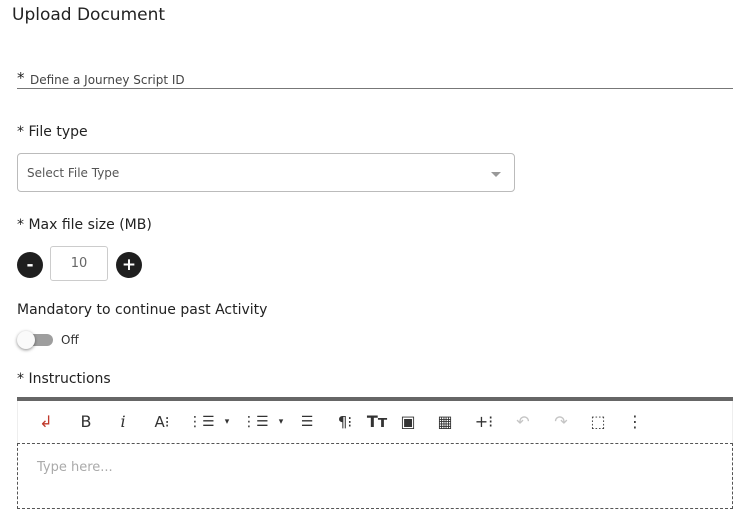 This screenshot has width=746, height=521. What do you see at coordinates (46, 422) in the screenshot?
I see `enter-icon: ↲` at bounding box center [46, 422].